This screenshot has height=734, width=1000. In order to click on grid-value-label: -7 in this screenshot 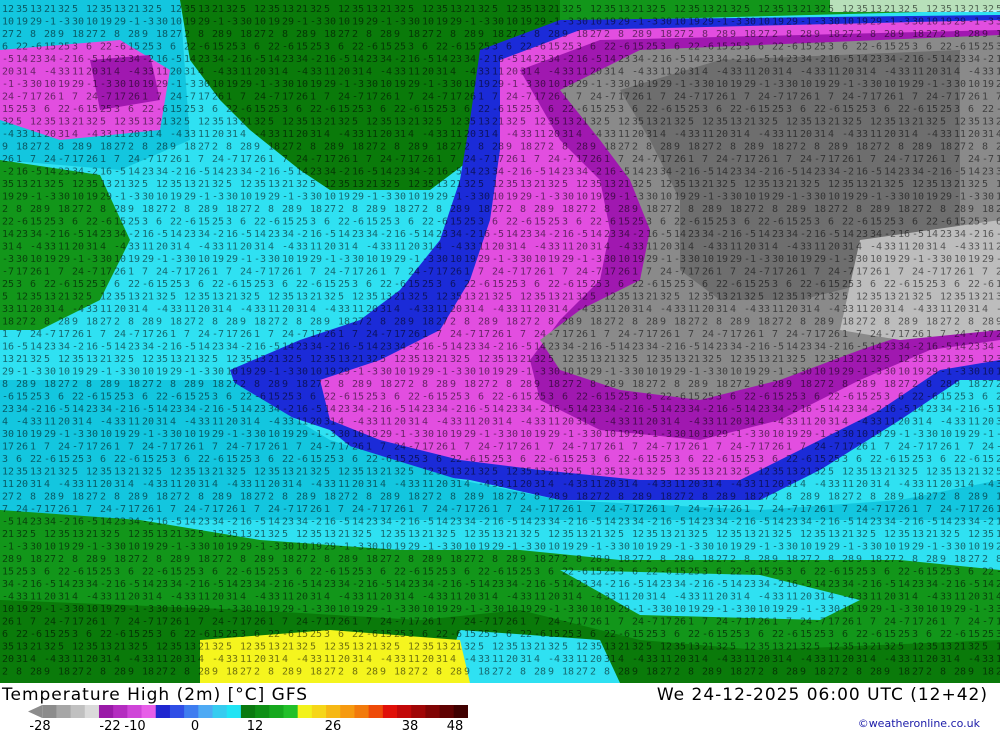, I will do `click(568, 159)`.